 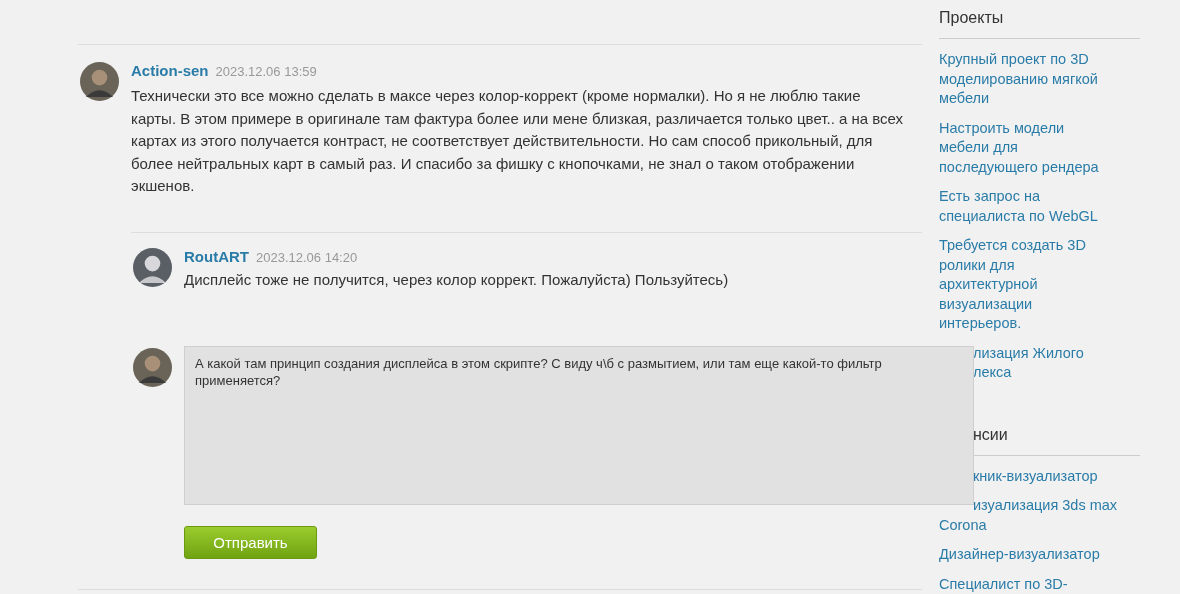 I want to click on sidebar-link: Есть запрос на специалиста по WebGL, so click(x=1022, y=206).